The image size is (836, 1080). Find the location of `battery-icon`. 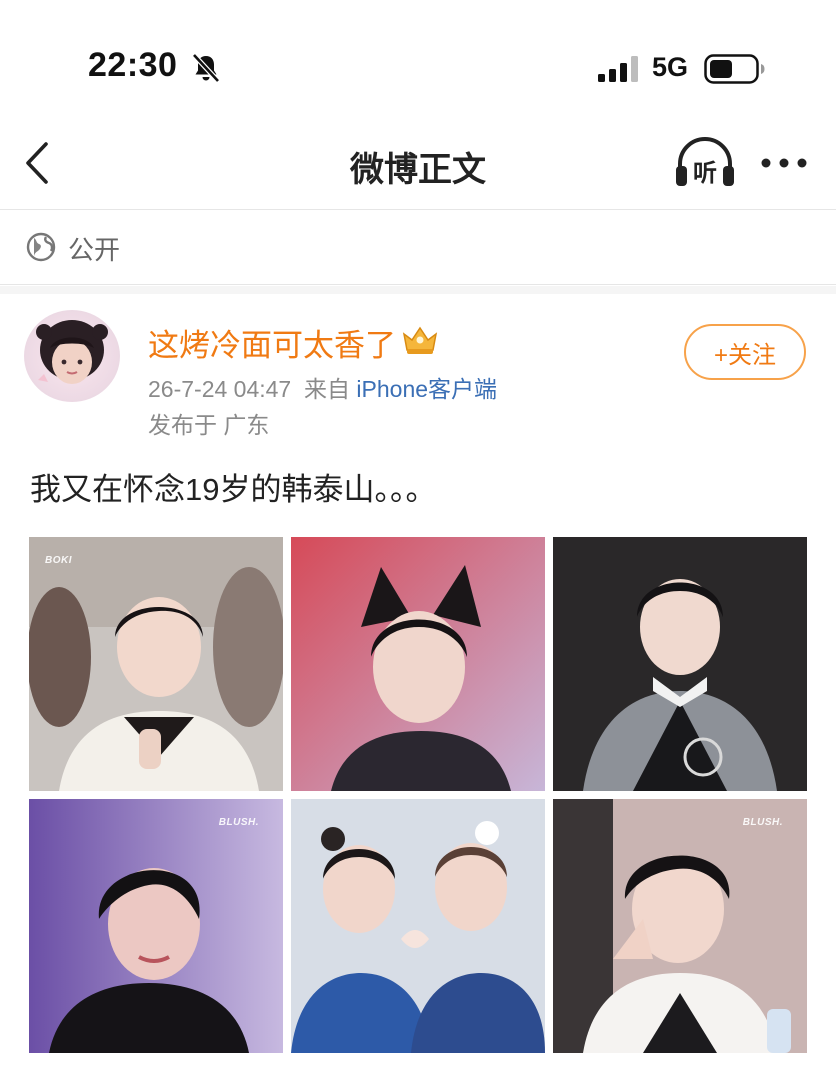

battery-icon is located at coordinates (734, 69).